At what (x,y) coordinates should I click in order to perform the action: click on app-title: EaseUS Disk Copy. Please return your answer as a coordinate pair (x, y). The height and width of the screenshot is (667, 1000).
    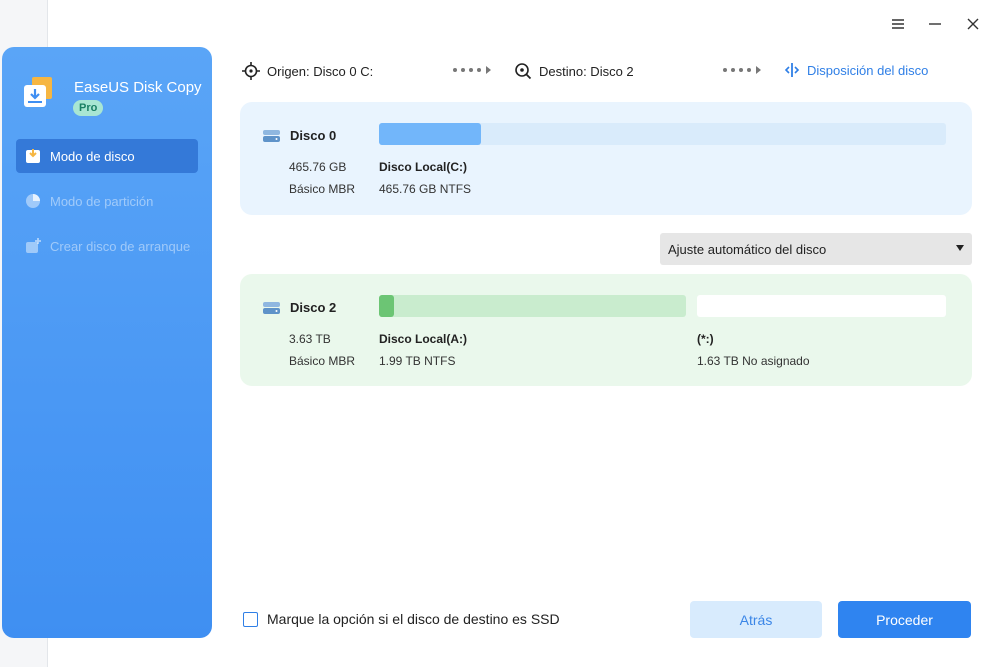
    Looking at the image, I should click on (138, 87).